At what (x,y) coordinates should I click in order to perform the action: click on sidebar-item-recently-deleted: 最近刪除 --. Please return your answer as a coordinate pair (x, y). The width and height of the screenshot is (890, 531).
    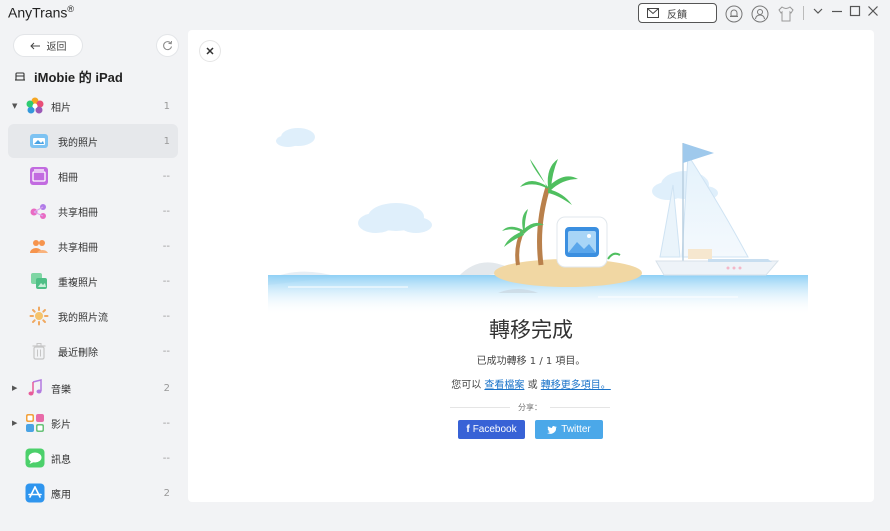
    Looking at the image, I should click on (93, 351).